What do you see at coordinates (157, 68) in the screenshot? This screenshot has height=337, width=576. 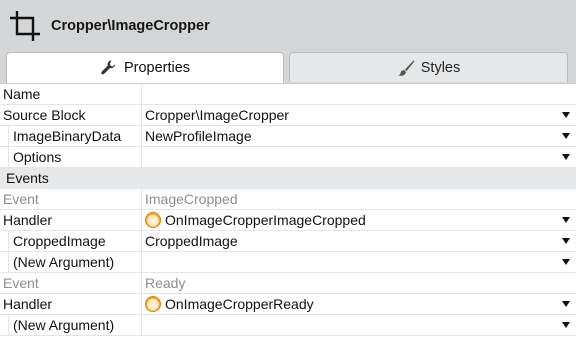 I see `tab-properties-label: Properties` at bounding box center [157, 68].